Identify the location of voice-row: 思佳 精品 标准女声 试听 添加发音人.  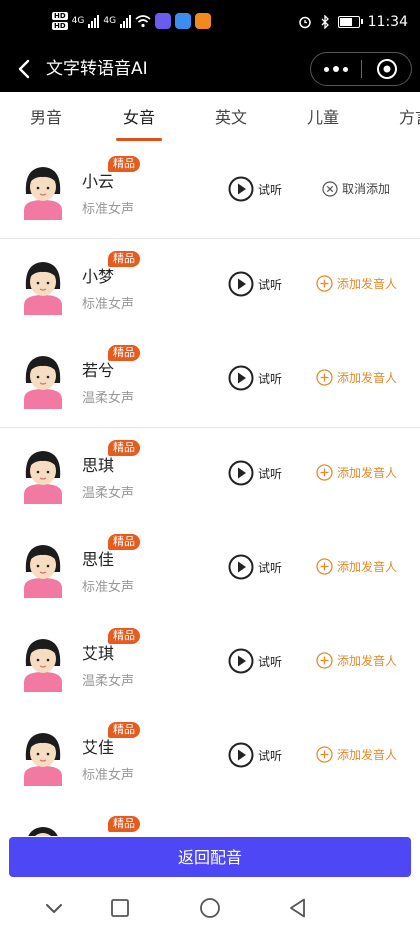
(210, 569).